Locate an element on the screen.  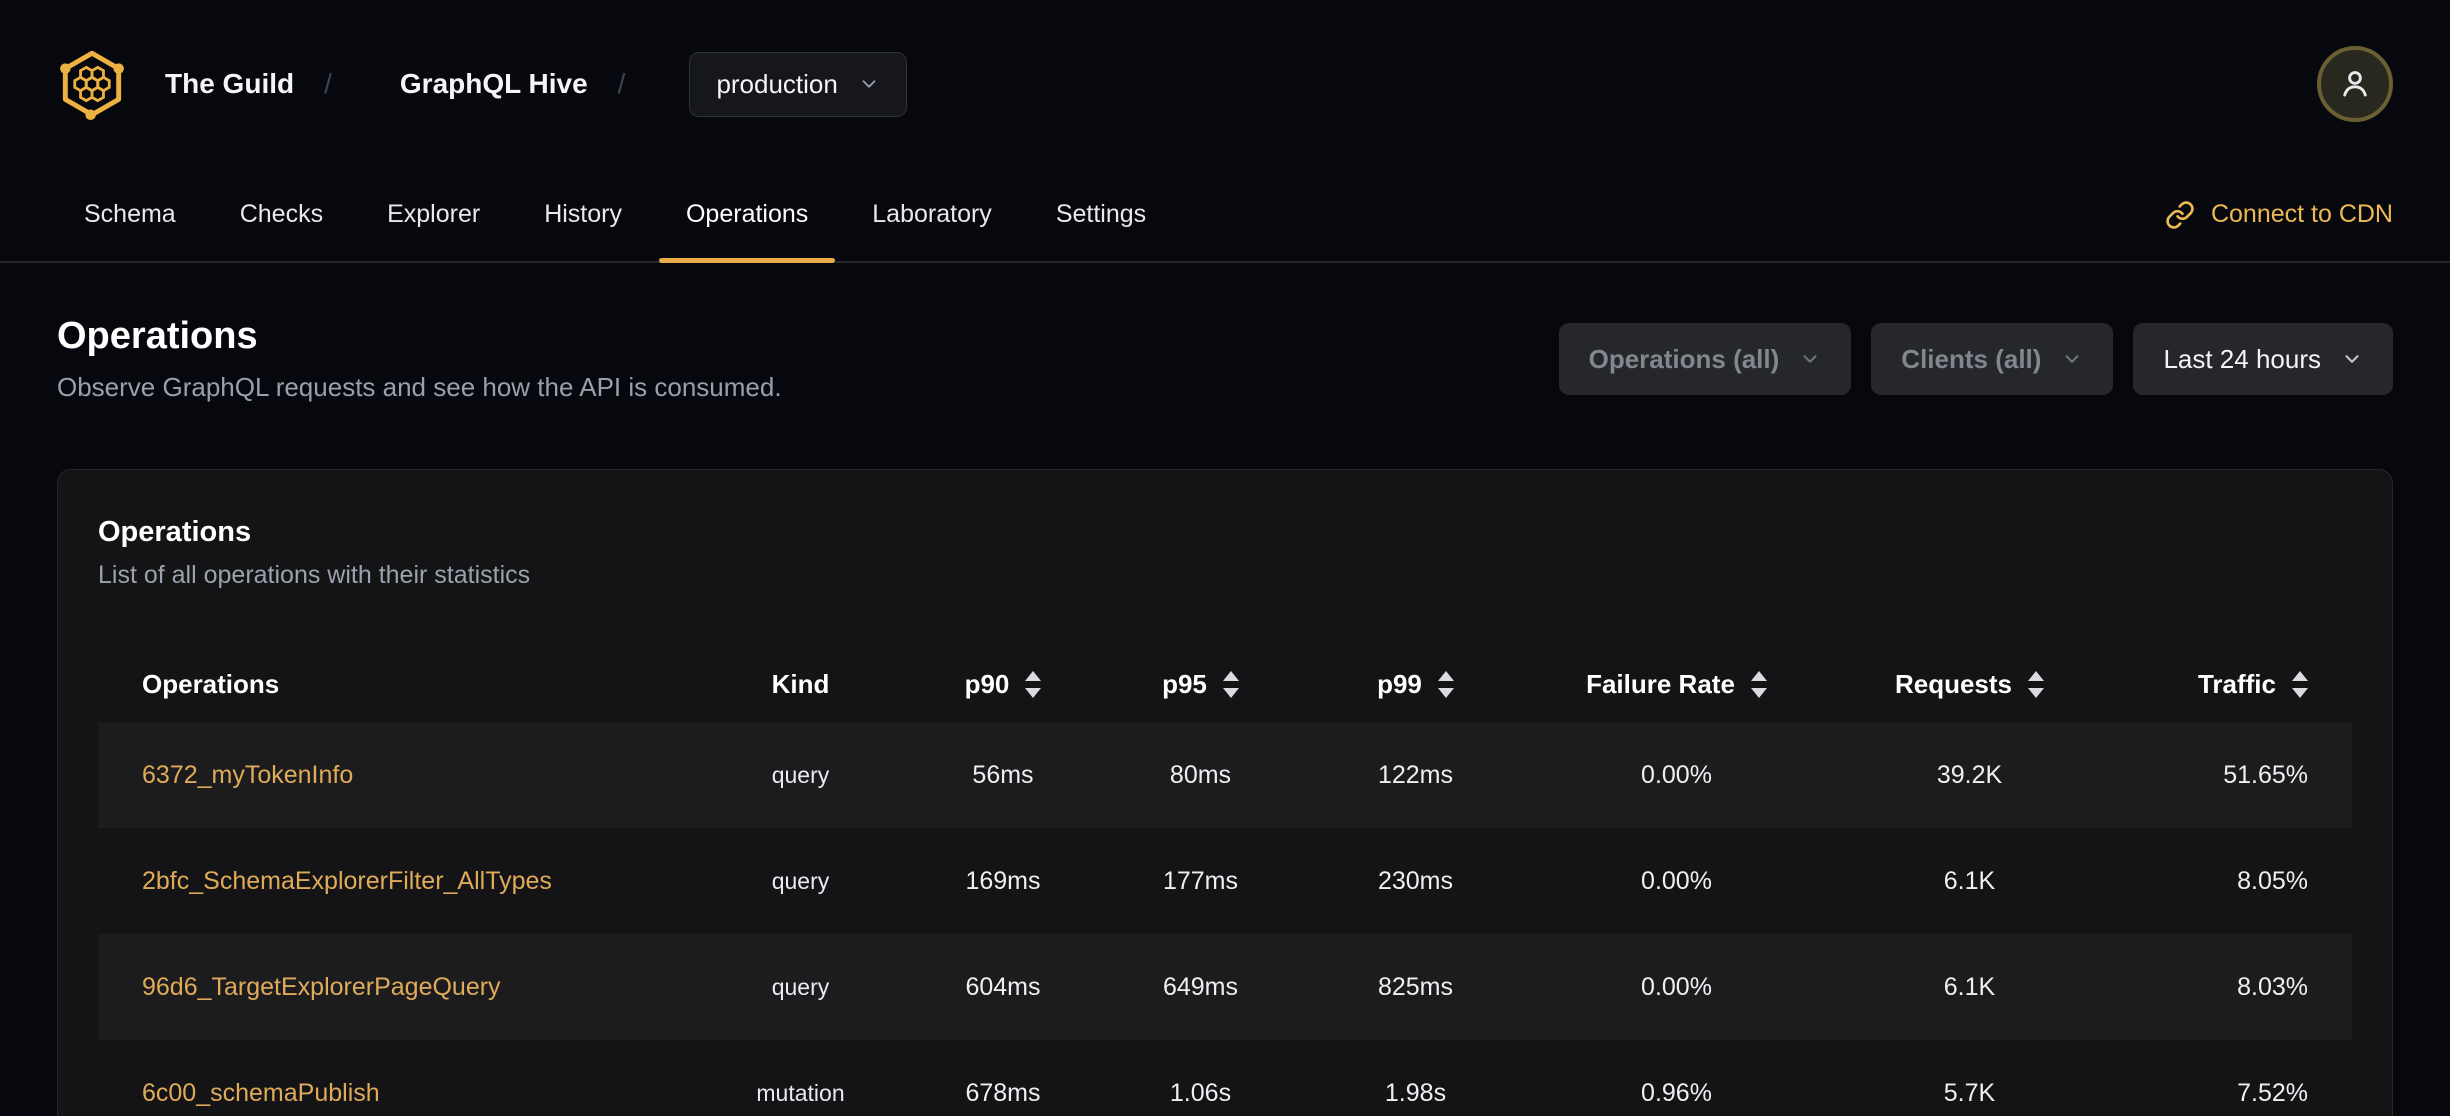
column-header-requests: Requests is located at coordinates (1969, 684).